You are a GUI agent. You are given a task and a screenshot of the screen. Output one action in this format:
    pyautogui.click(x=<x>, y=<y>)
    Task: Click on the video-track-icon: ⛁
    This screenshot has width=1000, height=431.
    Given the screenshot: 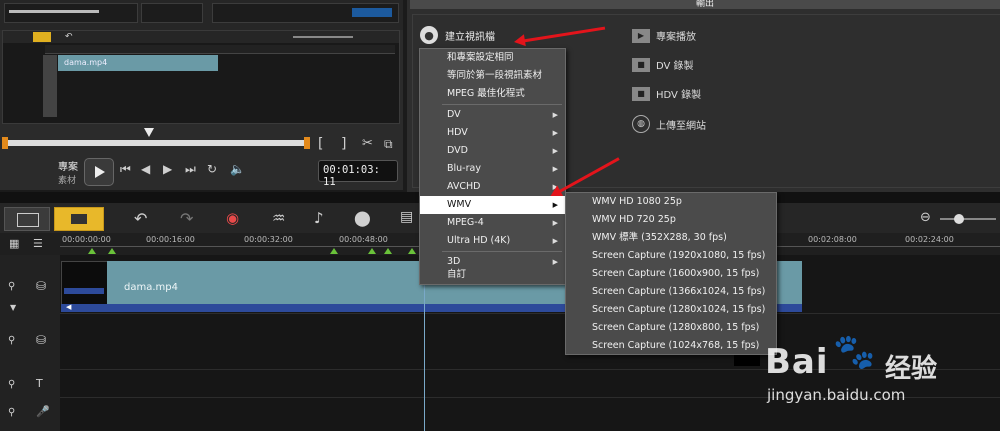 What is the action you would take?
    pyautogui.click(x=41, y=286)
    